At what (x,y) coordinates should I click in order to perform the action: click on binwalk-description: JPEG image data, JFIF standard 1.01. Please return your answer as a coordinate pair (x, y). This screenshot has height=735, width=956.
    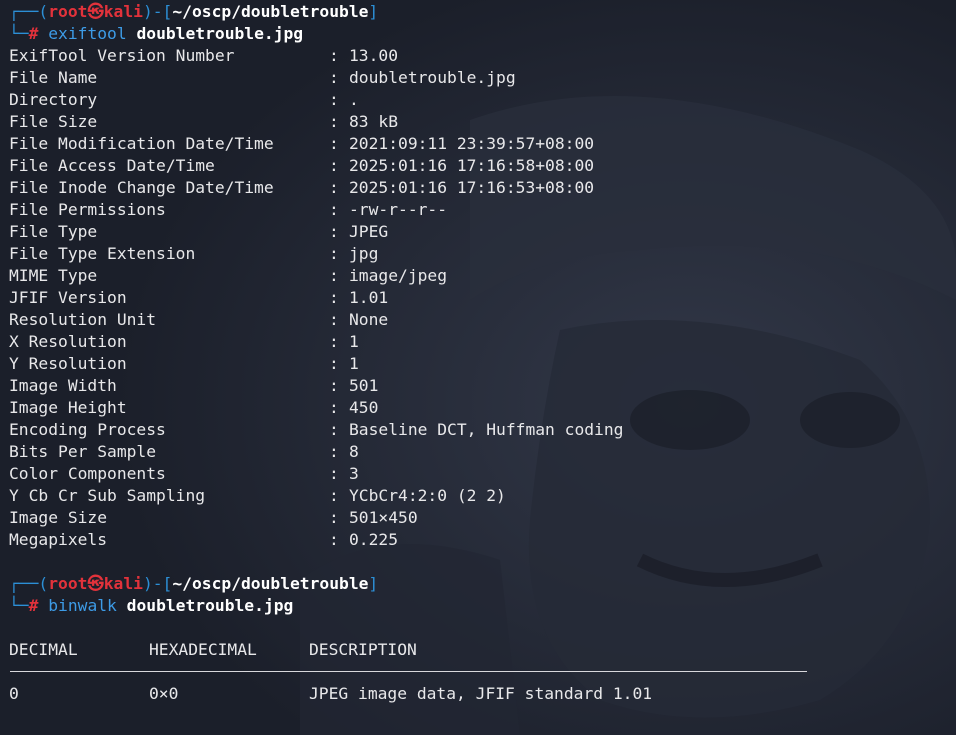
    Looking at the image, I should click on (481, 693).